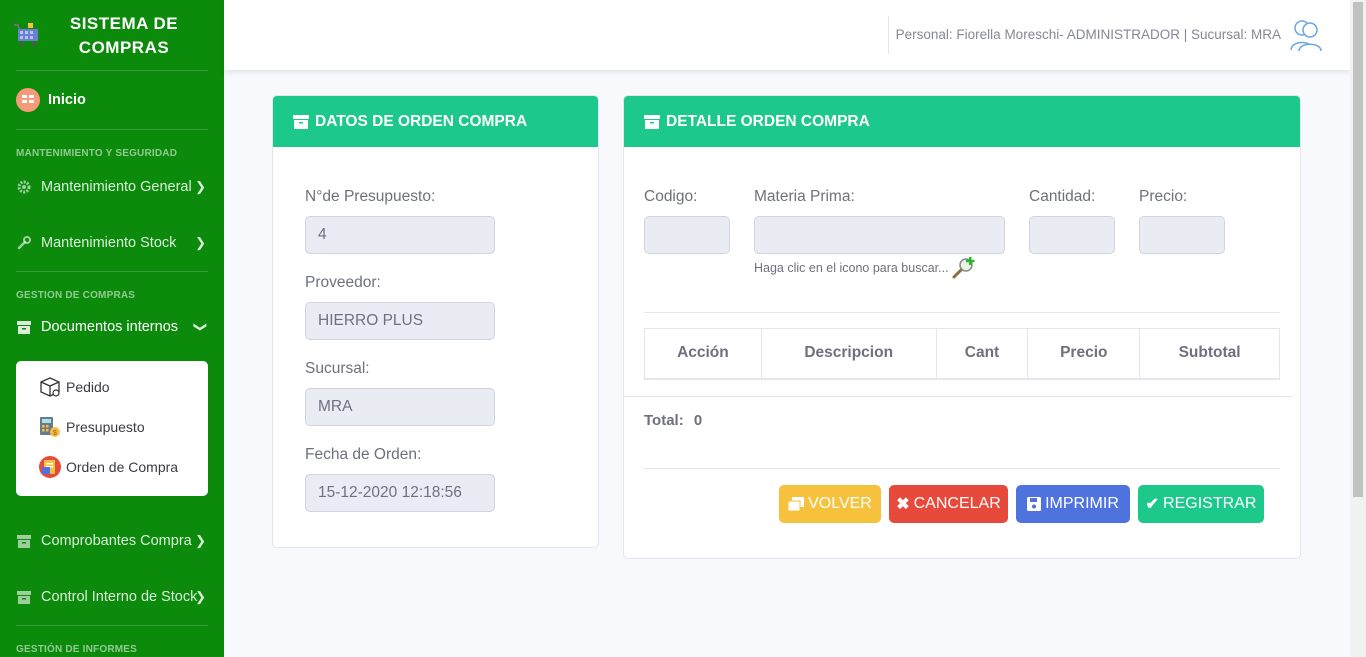 The height and width of the screenshot is (657, 1366). I want to click on page-scrollbar, so click(1358, 328).